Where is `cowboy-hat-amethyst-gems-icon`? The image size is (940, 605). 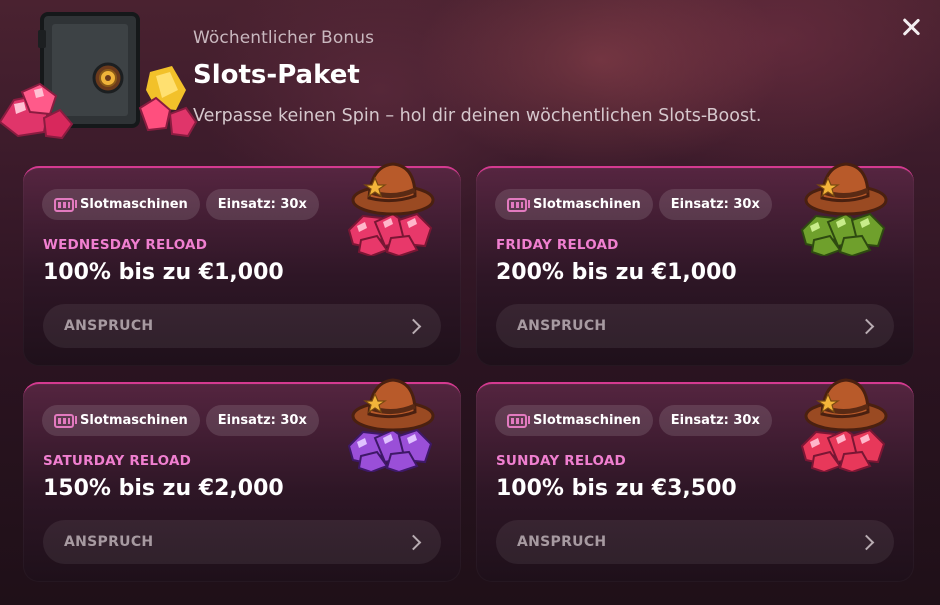 cowboy-hat-amethyst-gems-icon is located at coordinates (391, 425).